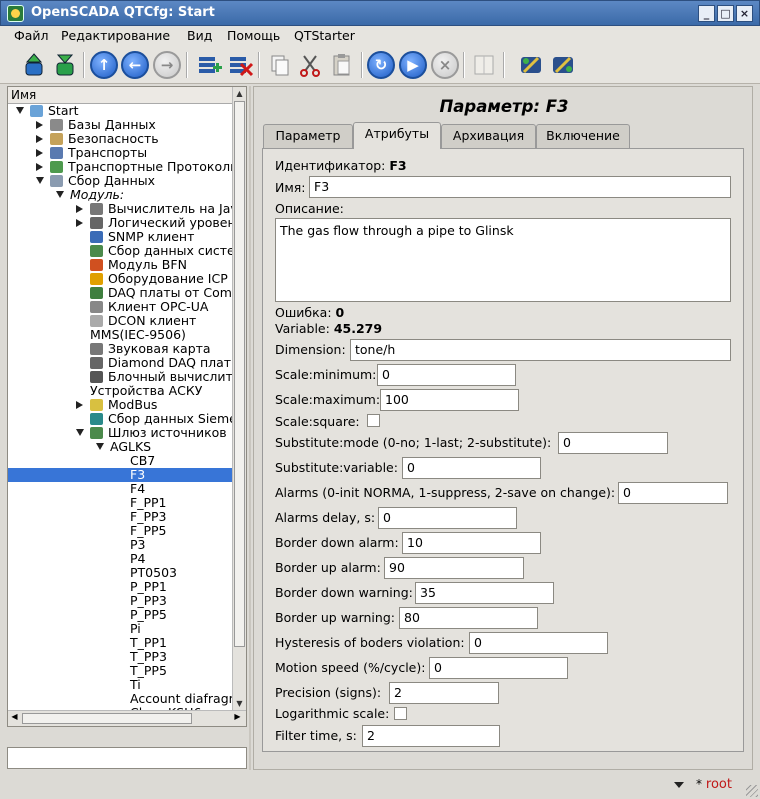  What do you see at coordinates (400, 713) in the screenshot?
I see `log-scale-checkbox` at bounding box center [400, 713].